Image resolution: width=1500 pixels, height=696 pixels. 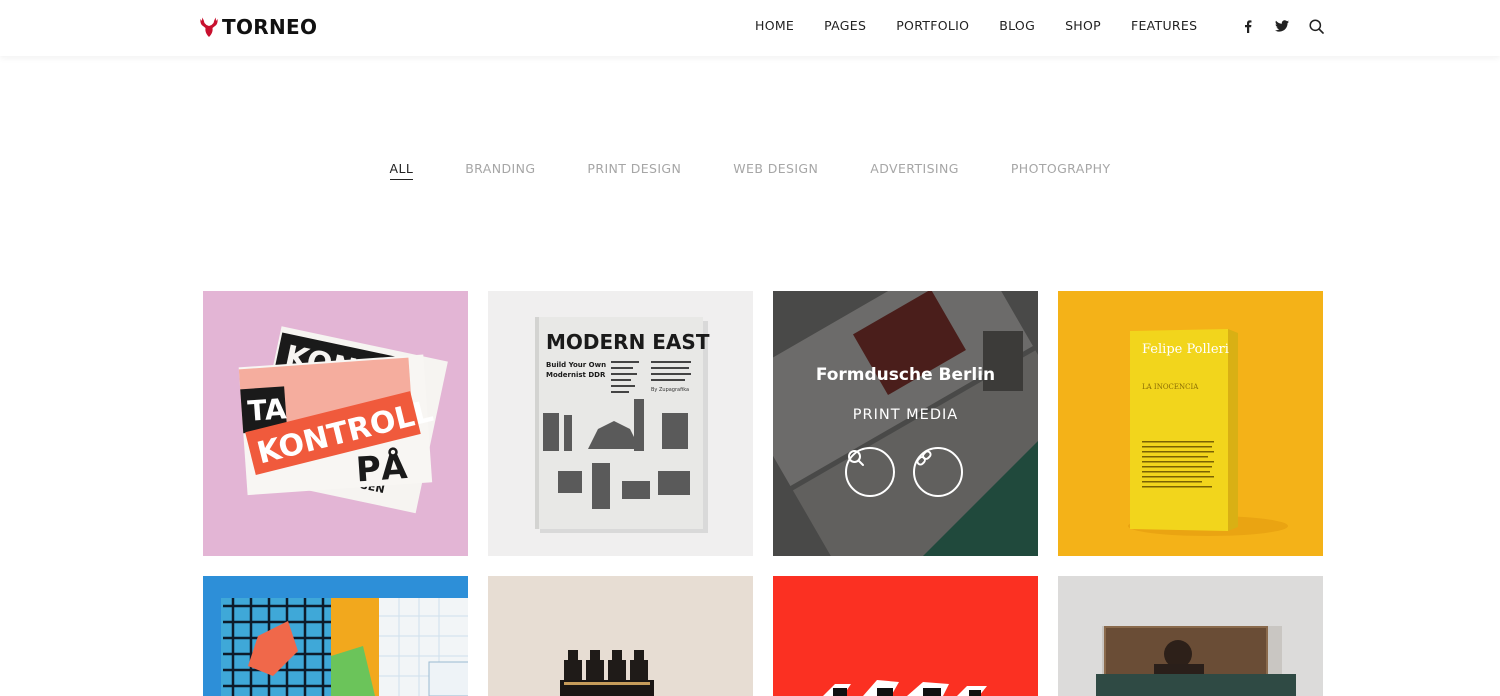 I want to click on newspaper-artwork: KON SEN TA KONTROLL PÅ, so click(x=335, y=423).